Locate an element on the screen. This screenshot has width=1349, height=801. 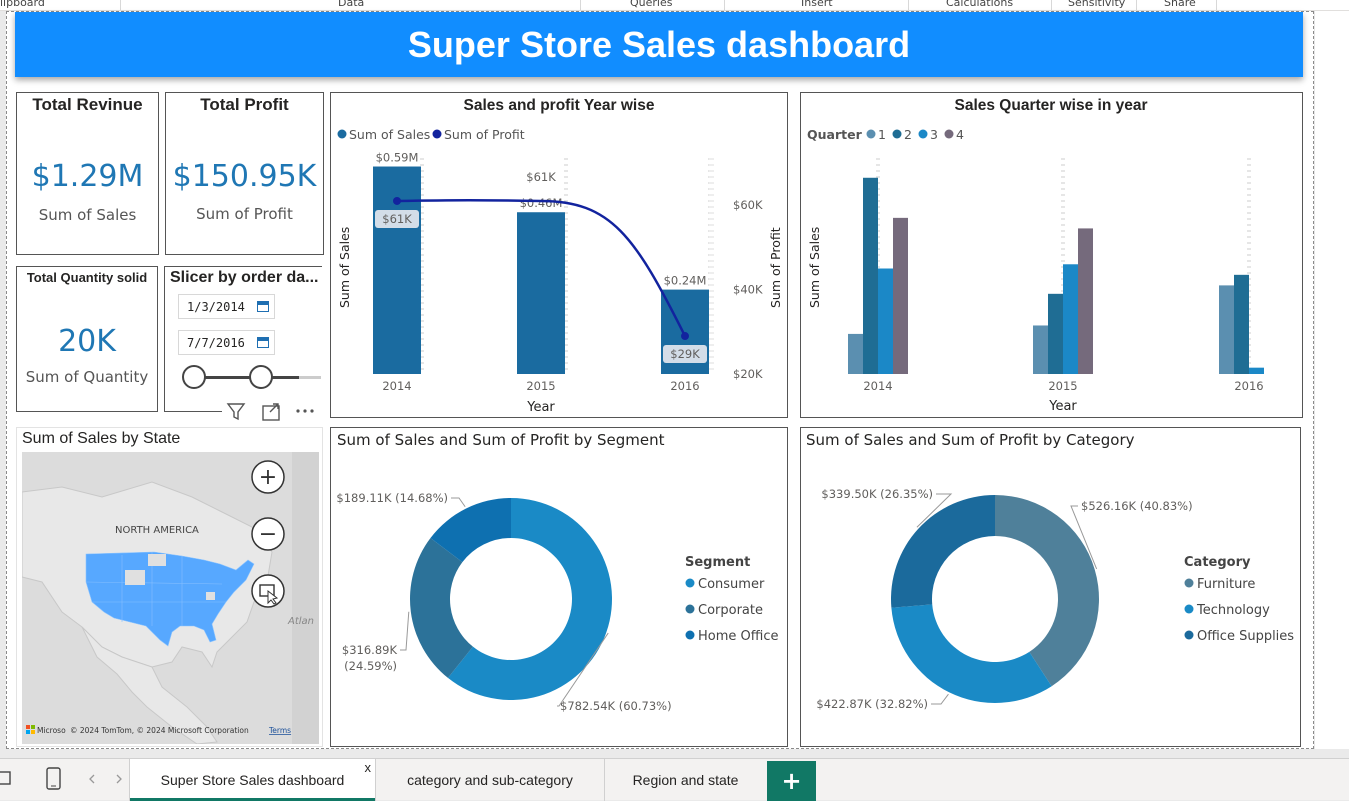
tab-label: category and sub-category is located at coordinates (490, 780).